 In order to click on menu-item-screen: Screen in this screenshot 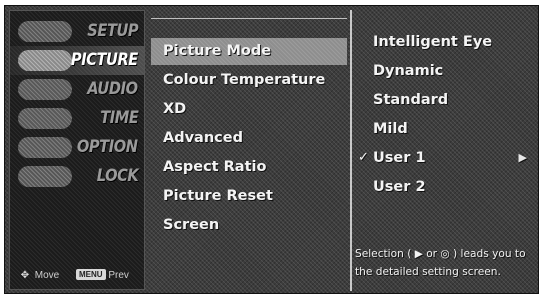, I will do `click(249, 225)`.